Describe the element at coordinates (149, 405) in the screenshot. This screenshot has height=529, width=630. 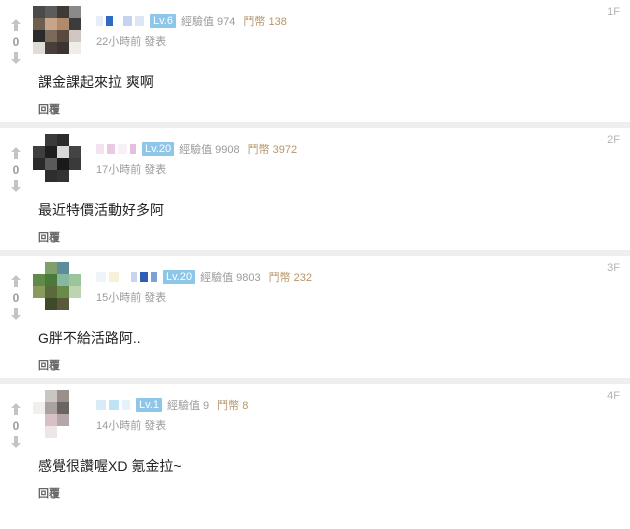
I see `level-badge: Lv.1` at that location.